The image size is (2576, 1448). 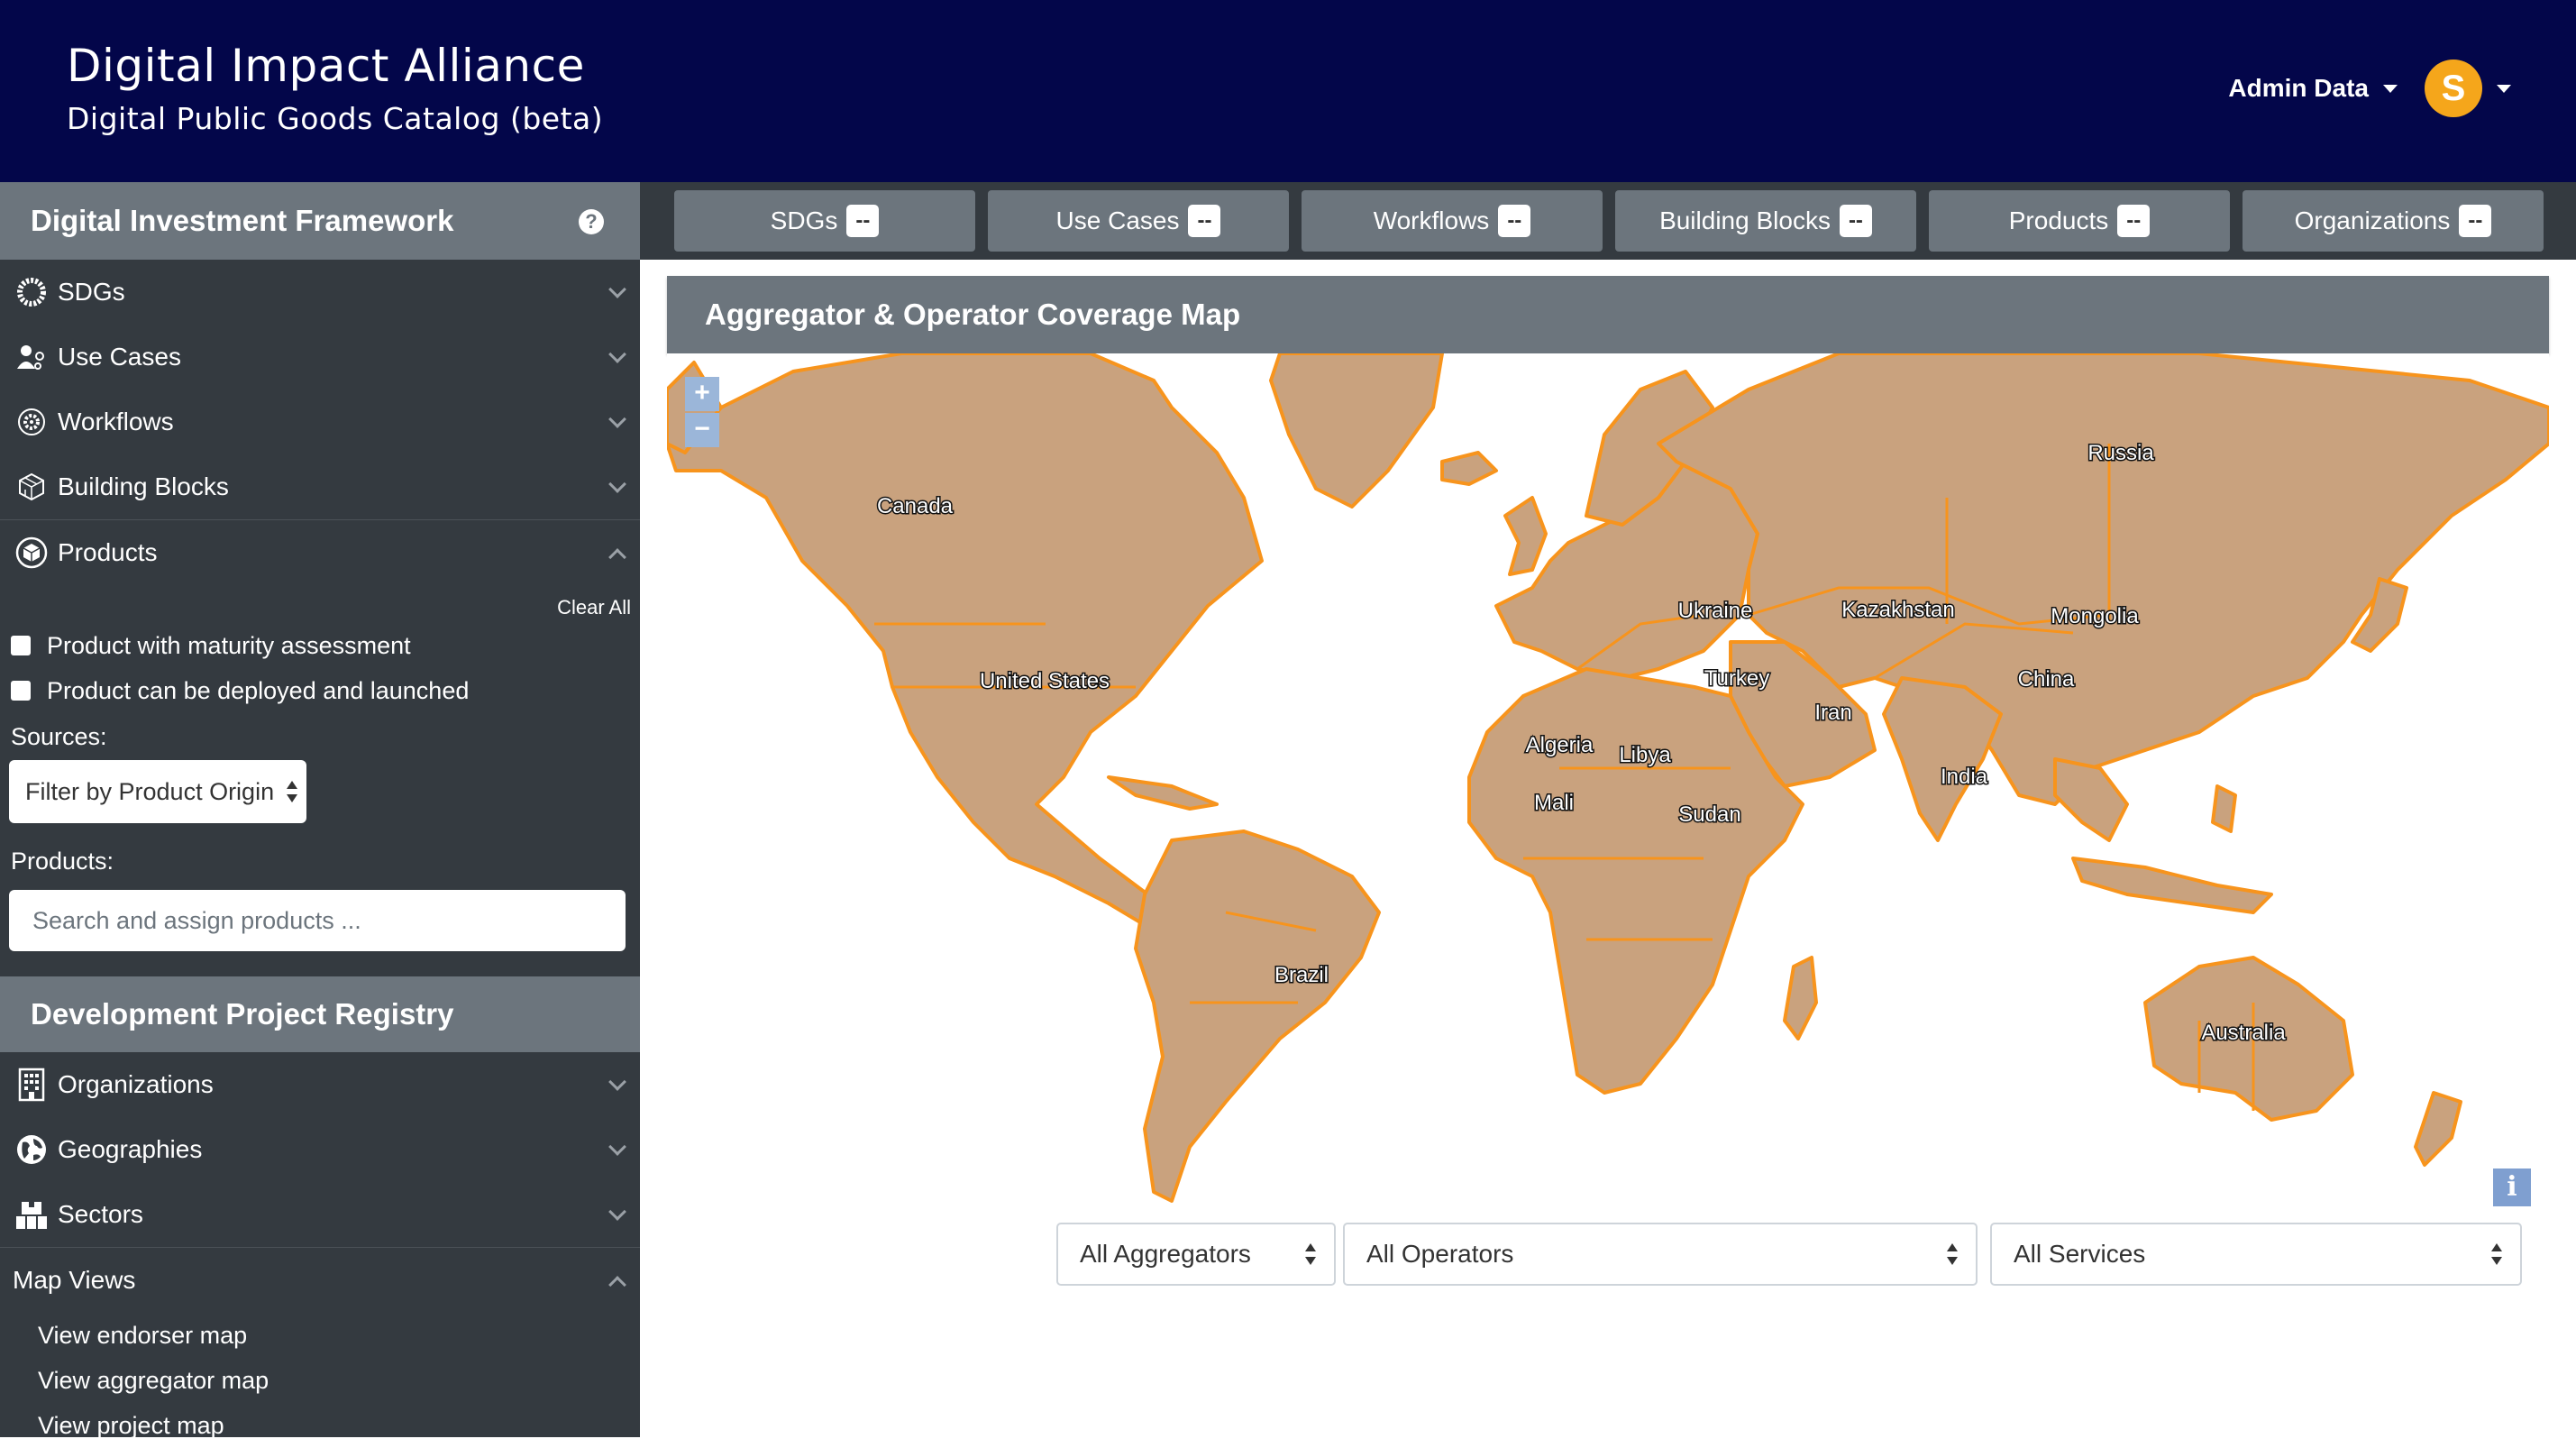 What do you see at coordinates (2172, 886) in the screenshot?
I see `land-indonesia` at bounding box center [2172, 886].